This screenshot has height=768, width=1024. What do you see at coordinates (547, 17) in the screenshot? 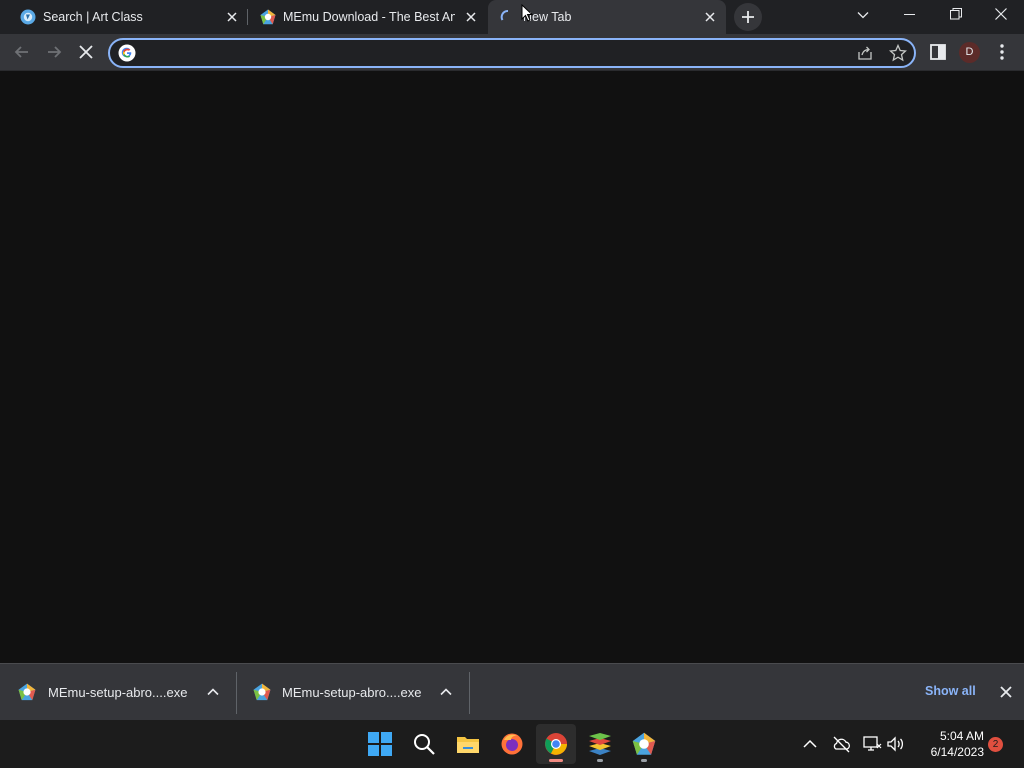
I see `tab-title: New Tab` at bounding box center [547, 17].